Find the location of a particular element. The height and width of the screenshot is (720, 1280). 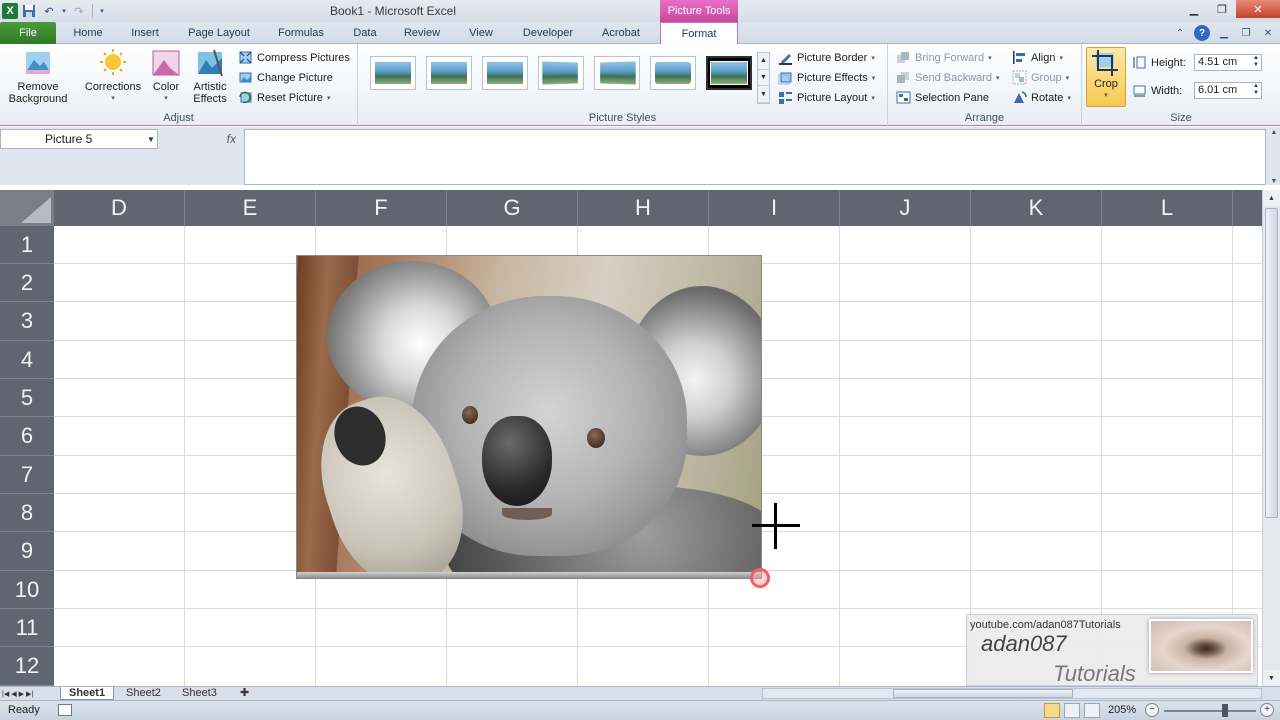

row-header-5: 5 is located at coordinates (27, 398).